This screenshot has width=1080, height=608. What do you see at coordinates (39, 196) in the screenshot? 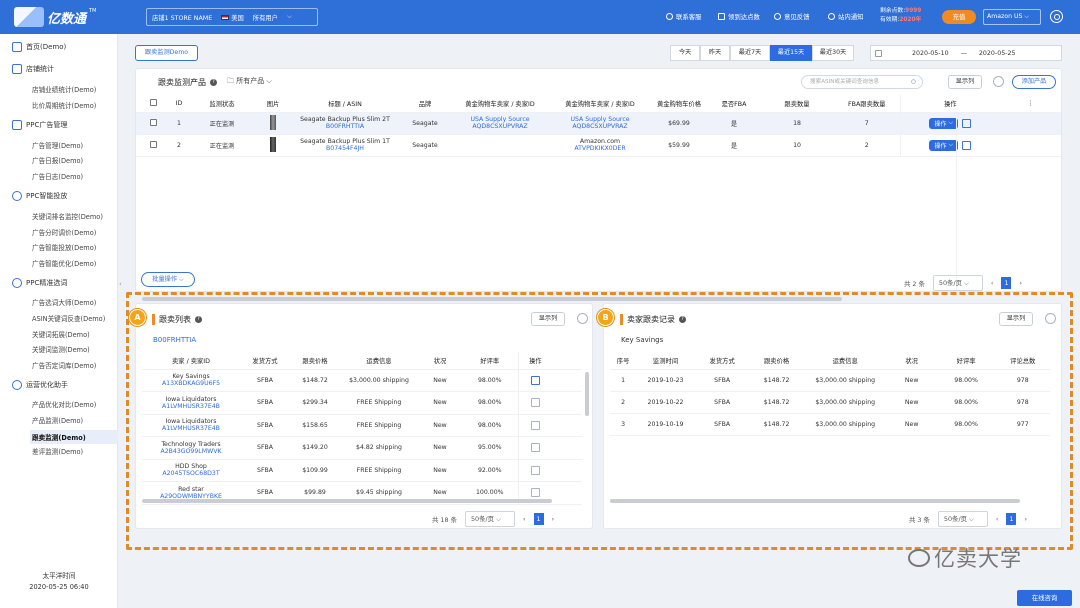
I see `sidebar-section-ppc-smart: PPC智能投放` at bounding box center [39, 196].